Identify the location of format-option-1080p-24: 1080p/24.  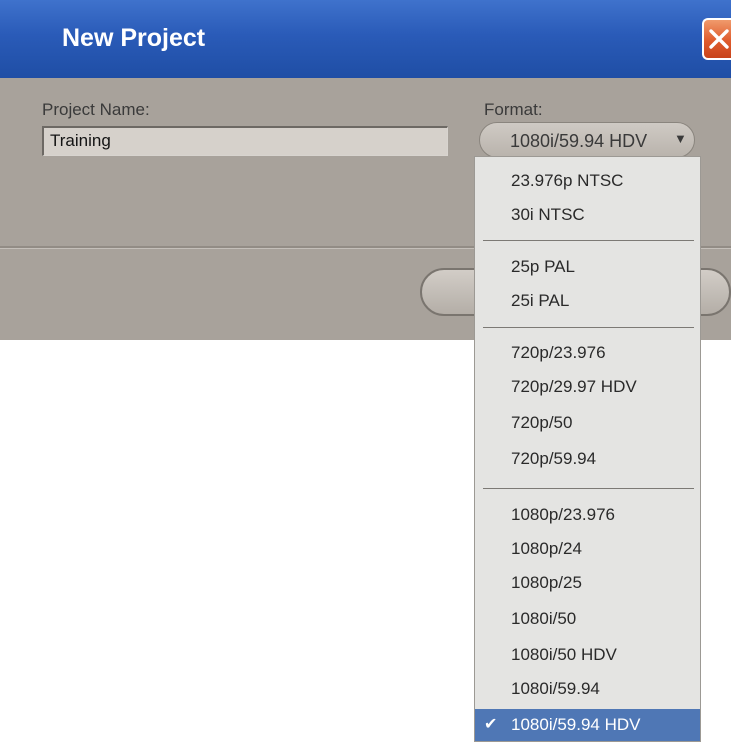
(587, 549).